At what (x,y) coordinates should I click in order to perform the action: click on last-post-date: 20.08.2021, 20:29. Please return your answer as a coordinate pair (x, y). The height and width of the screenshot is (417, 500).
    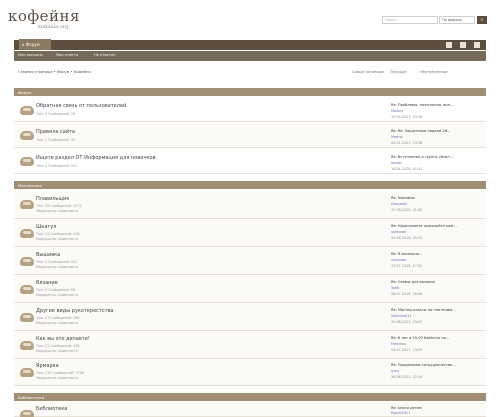
    Looking at the image, I should click on (407, 322).